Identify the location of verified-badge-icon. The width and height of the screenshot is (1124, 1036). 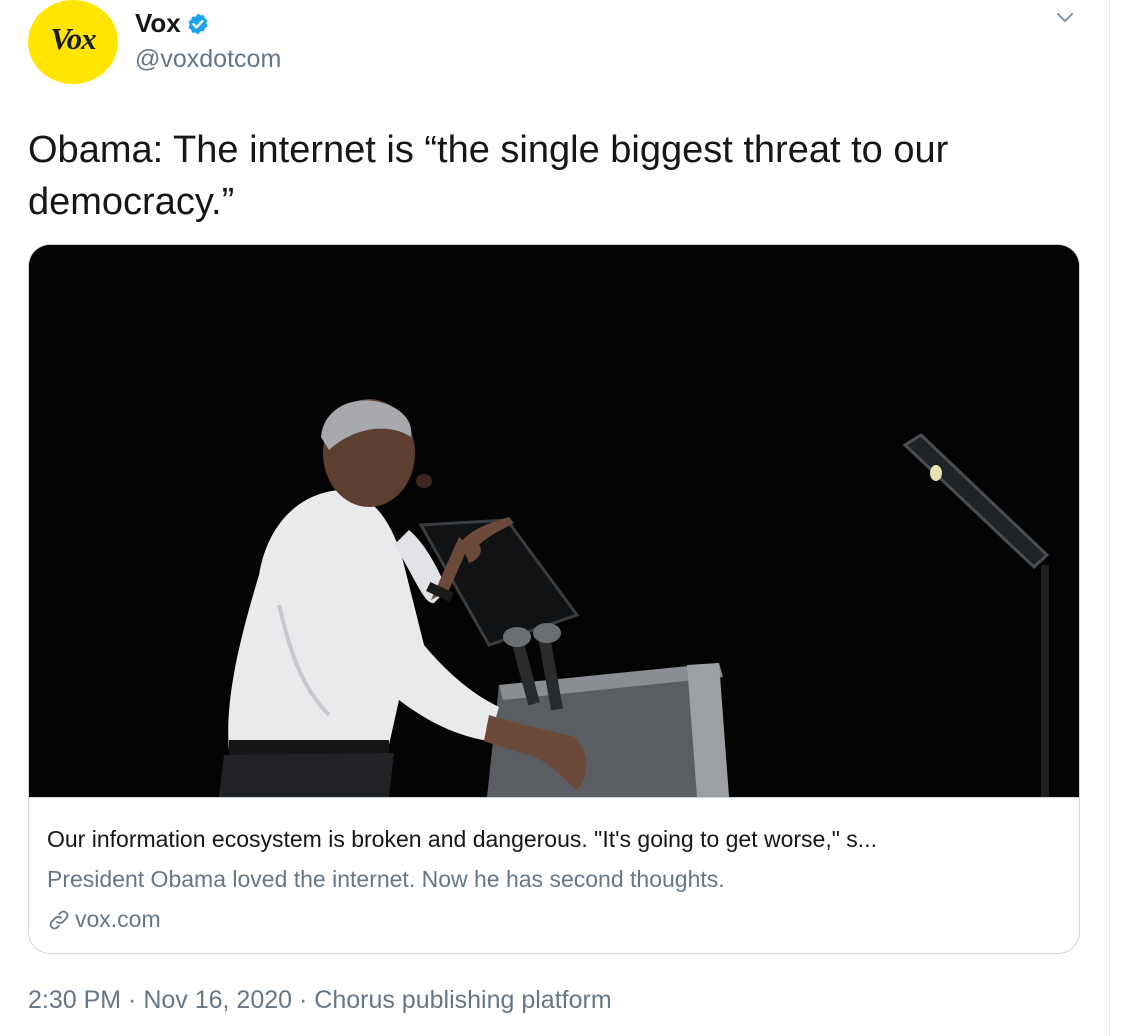
(198, 23).